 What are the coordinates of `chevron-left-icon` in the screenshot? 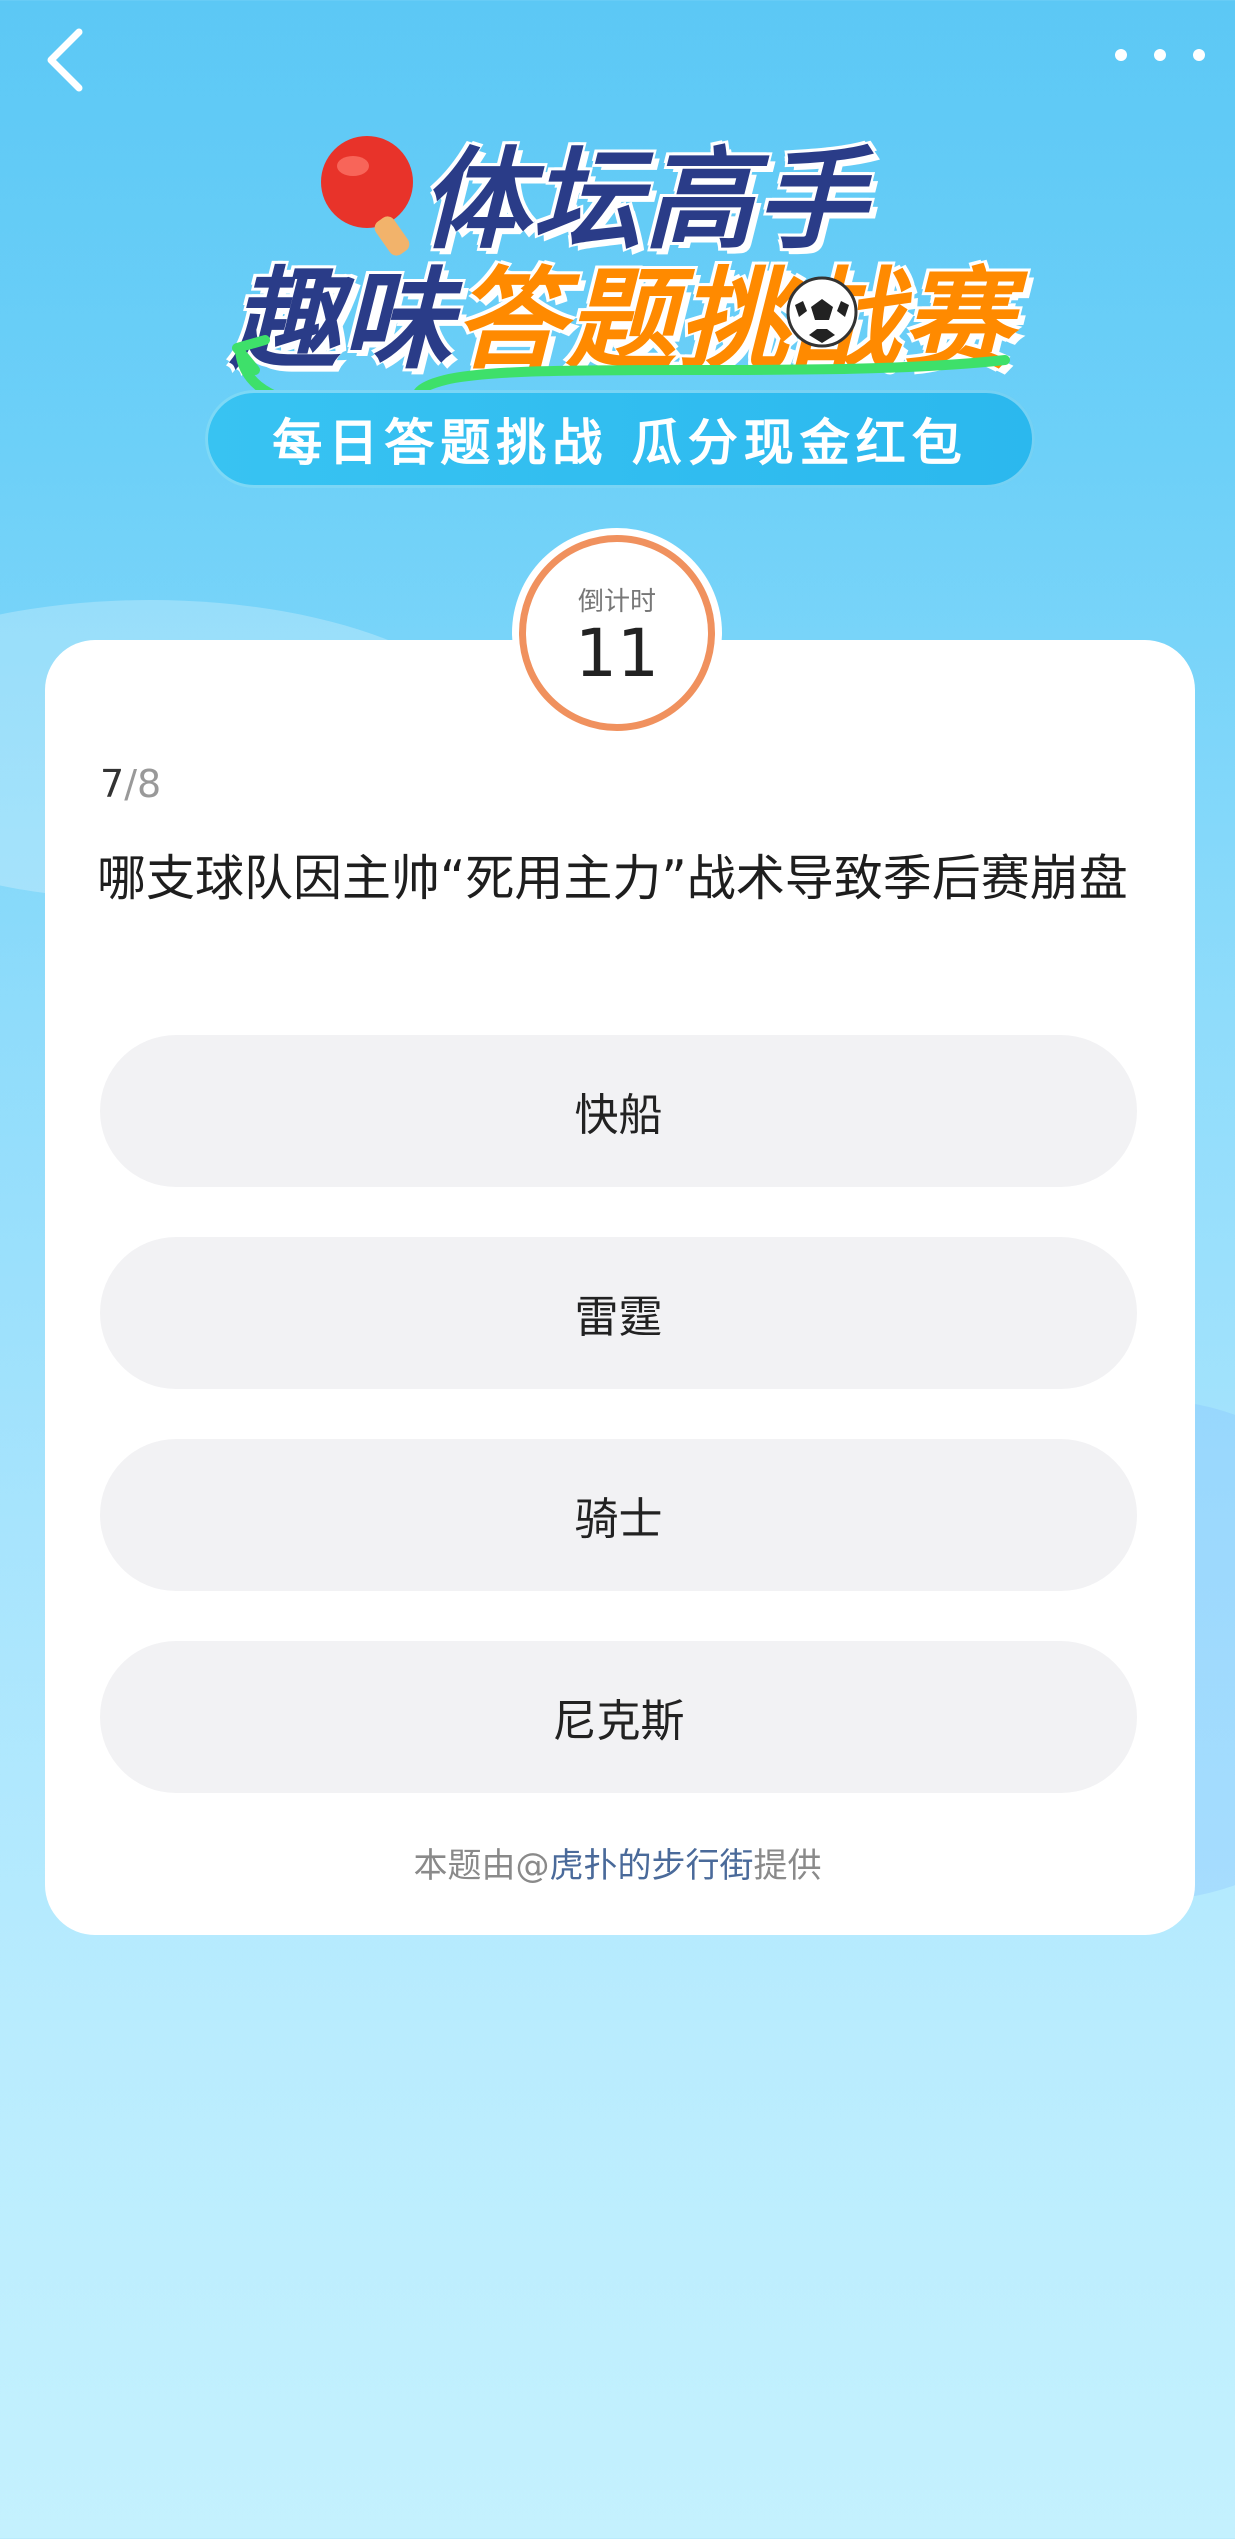 It's located at (65, 60).